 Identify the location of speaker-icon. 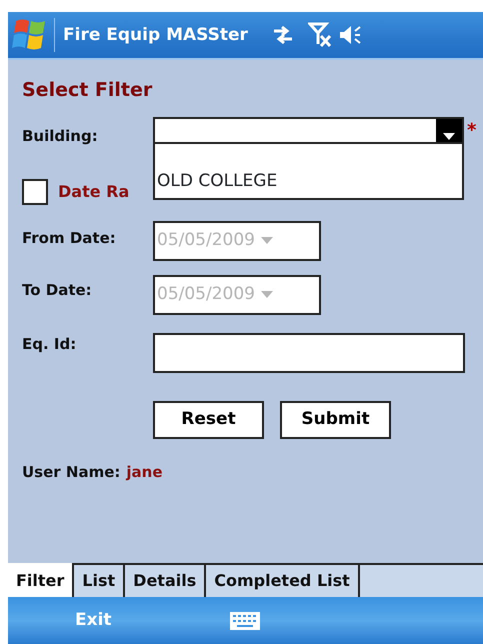
(350, 35).